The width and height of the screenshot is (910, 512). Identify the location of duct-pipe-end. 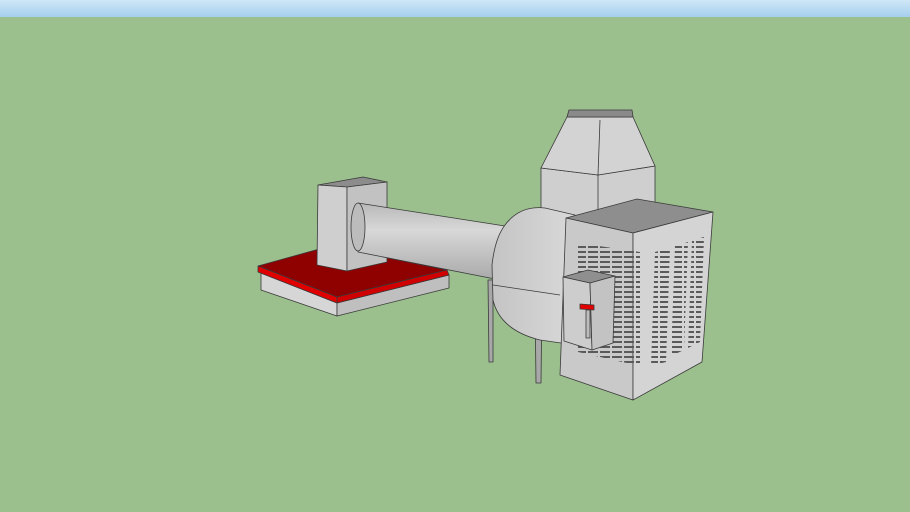
(358, 227).